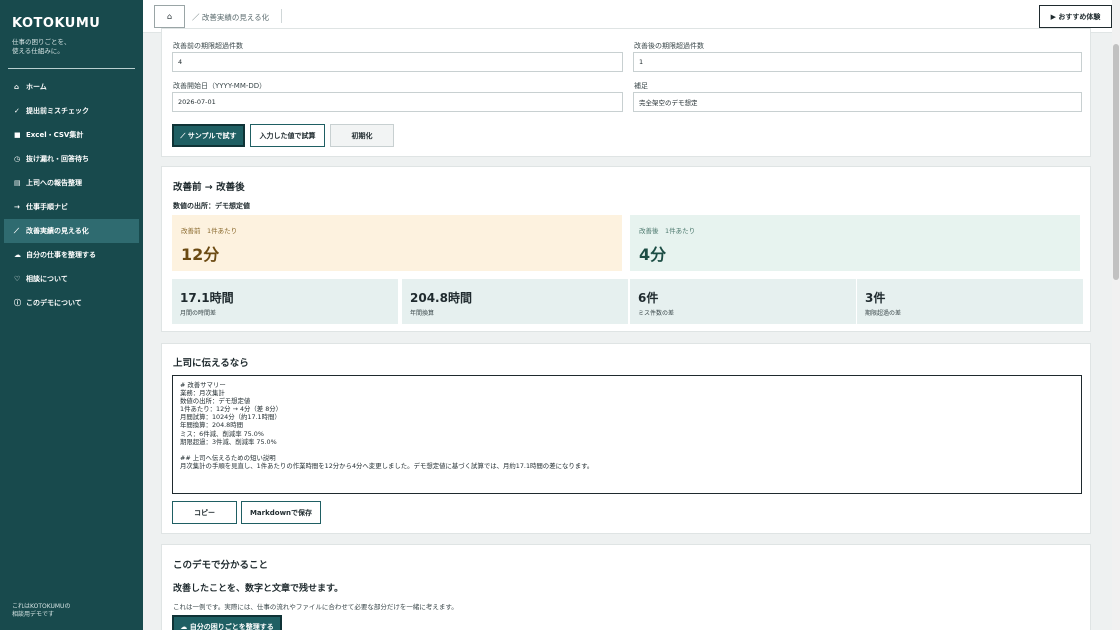  What do you see at coordinates (656, 313) in the screenshot?
I see `stat-label: ミス件数の差` at bounding box center [656, 313].